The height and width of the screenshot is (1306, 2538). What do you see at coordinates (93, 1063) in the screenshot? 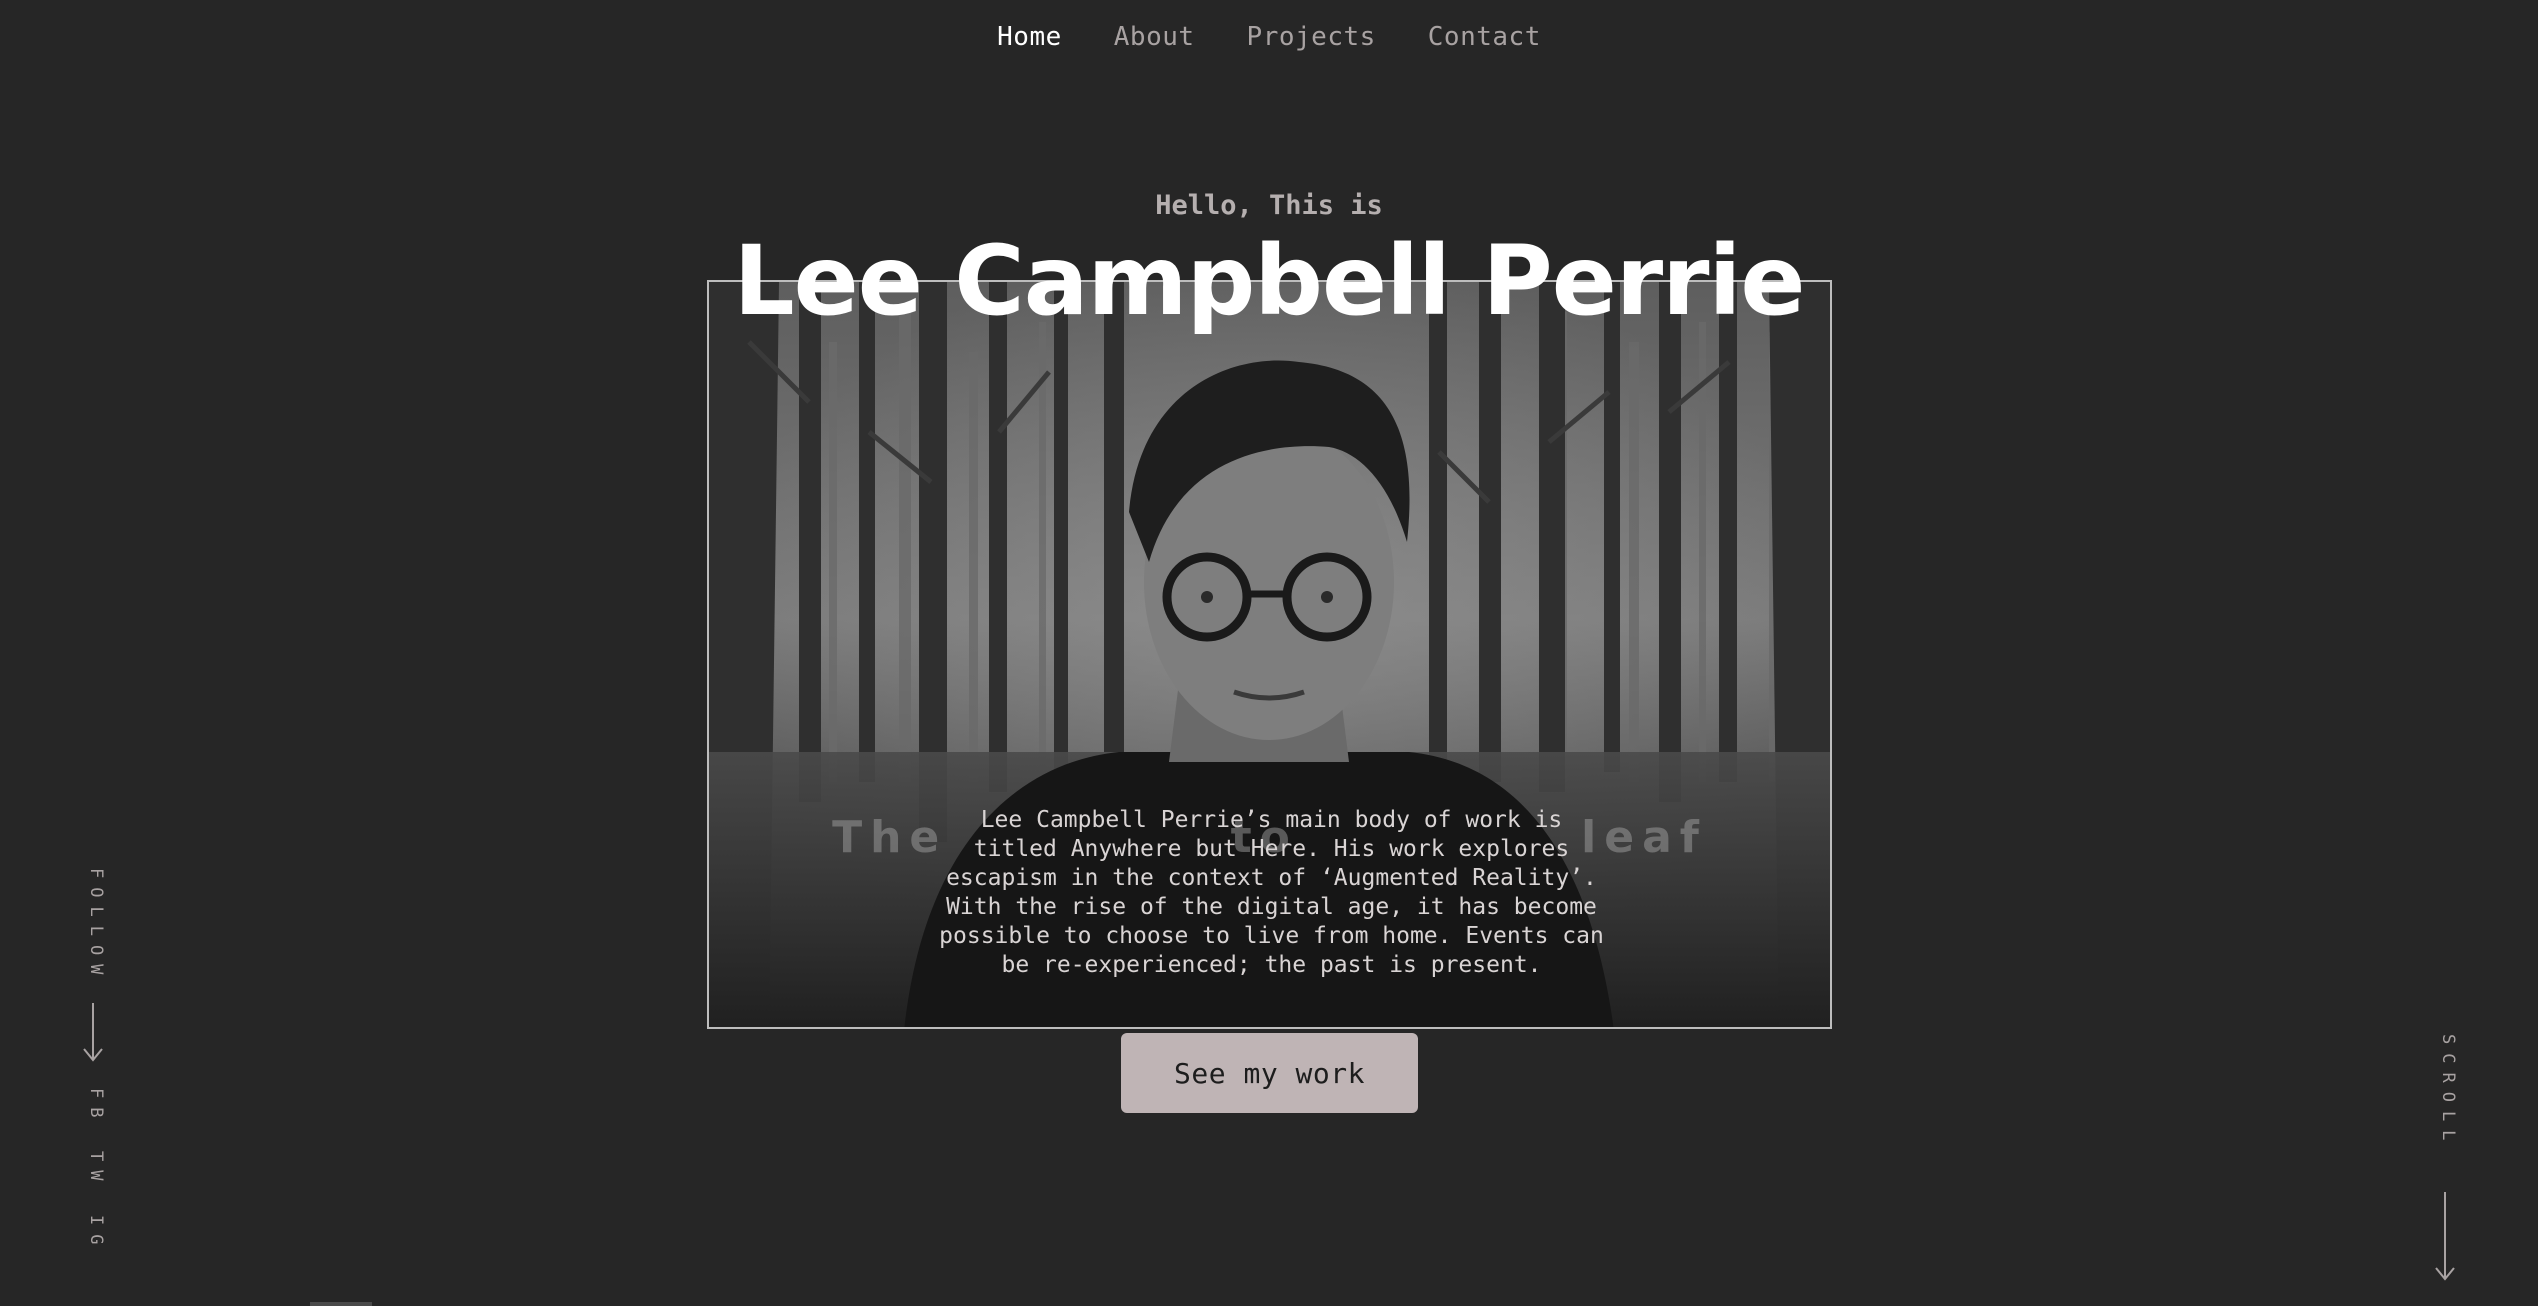
I see `follow-sidebar: FOLLOW FB TW IG` at bounding box center [93, 1063].